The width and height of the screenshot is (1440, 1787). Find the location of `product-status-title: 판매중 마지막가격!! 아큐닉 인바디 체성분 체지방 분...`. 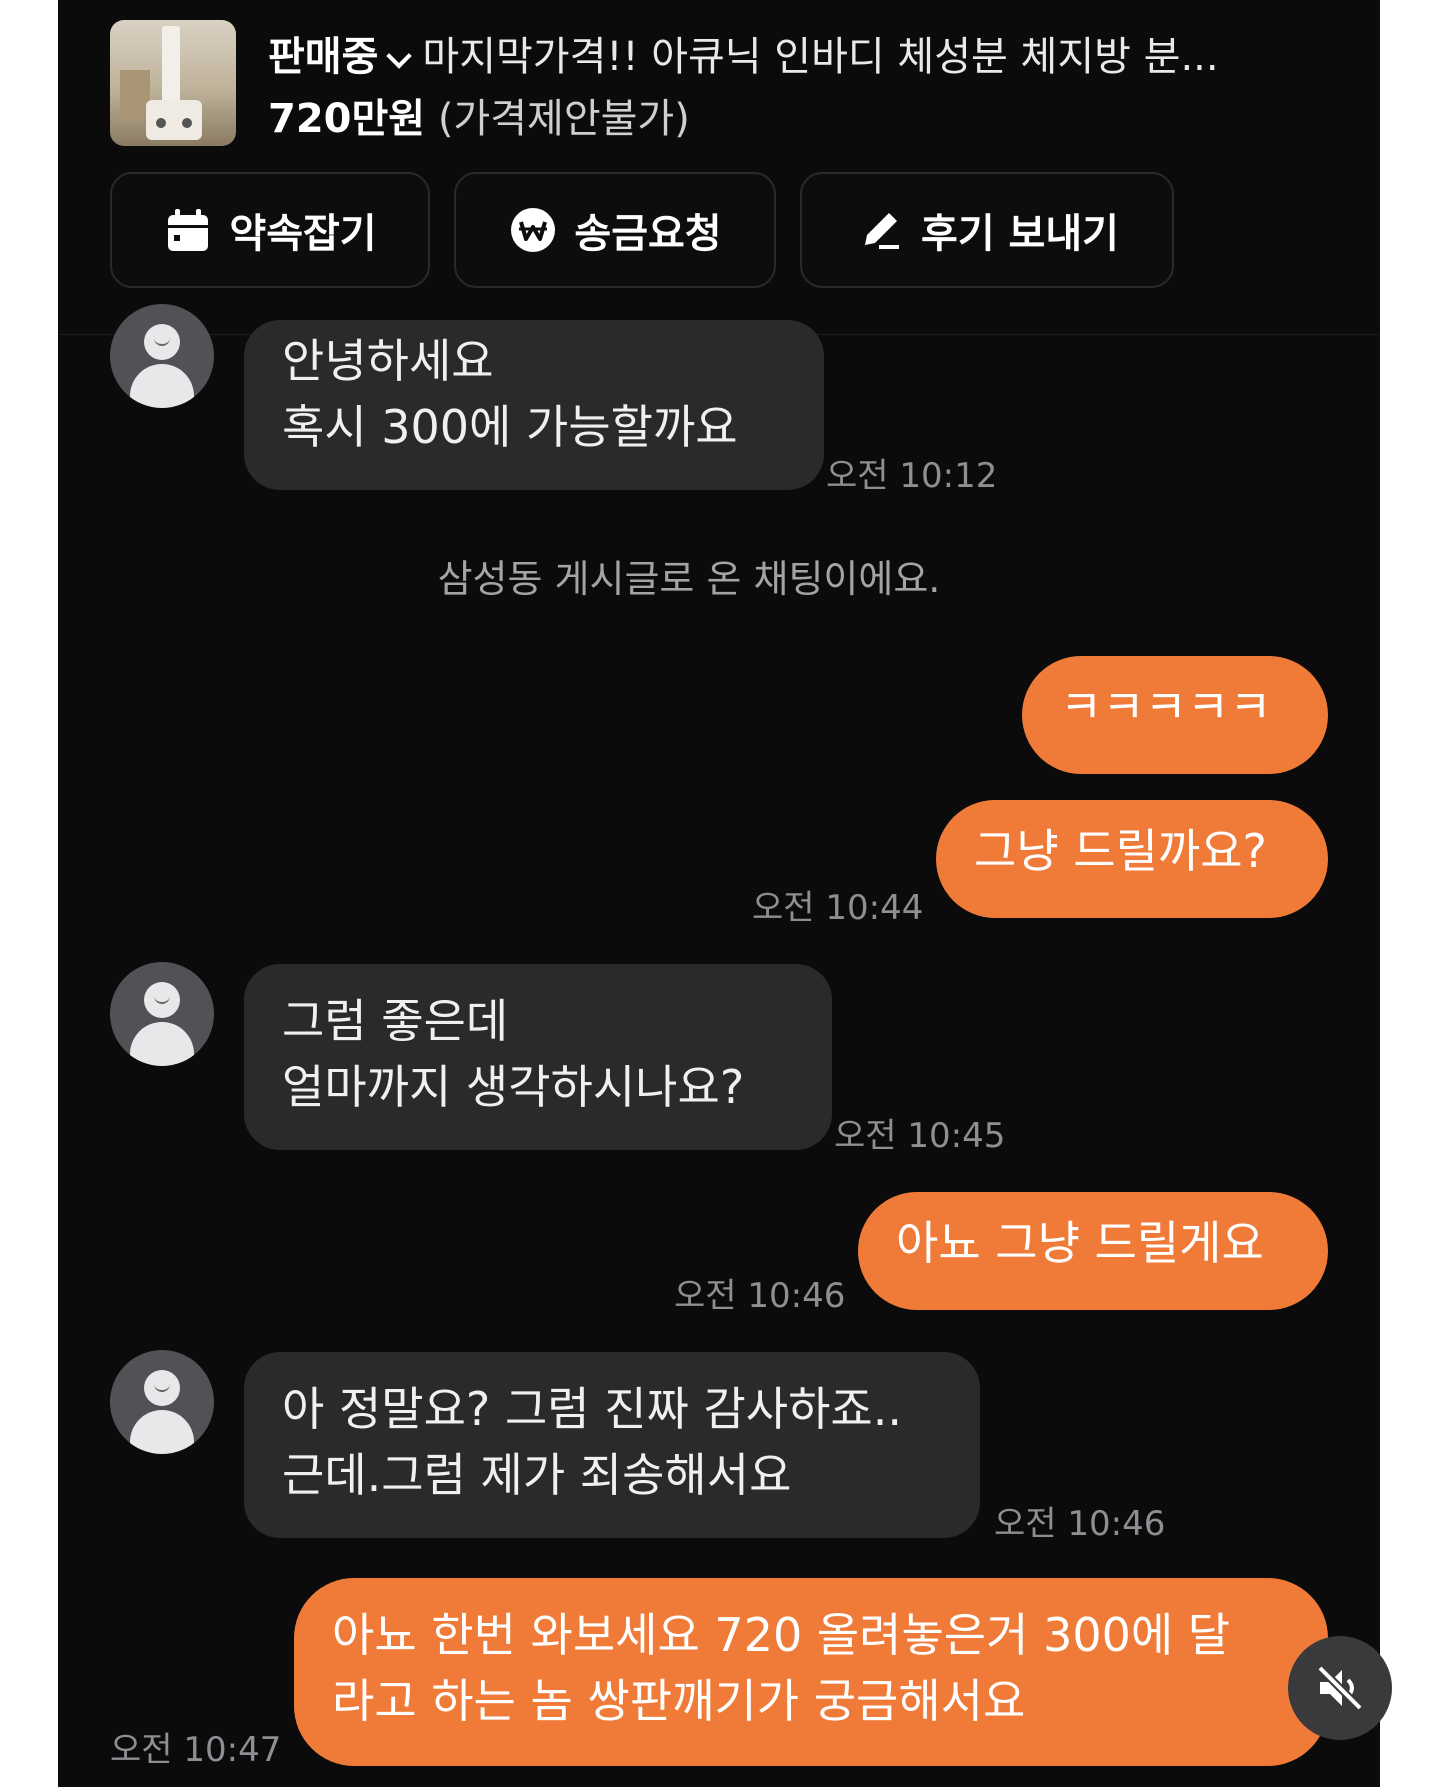

product-status-title: 판매중 마지막가격!! 아큐닉 인바디 체성분 체지방 분... is located at coordinates (743, 53).